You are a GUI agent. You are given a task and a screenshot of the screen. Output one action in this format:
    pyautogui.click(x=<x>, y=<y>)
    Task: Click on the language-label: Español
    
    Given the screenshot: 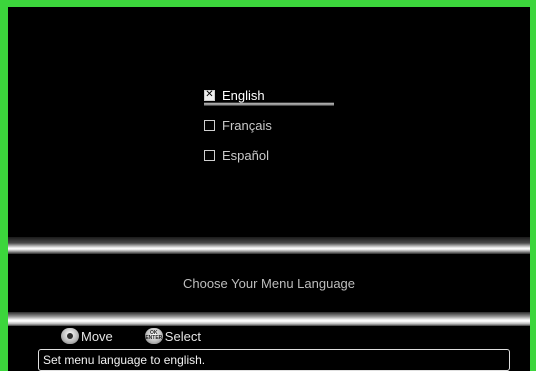 What is the action you would take?
    pyautogui.click(x=245, y=155)
    